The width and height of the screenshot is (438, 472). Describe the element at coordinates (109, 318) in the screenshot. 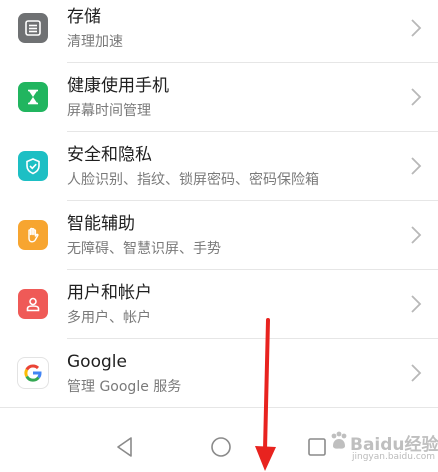

I see `settings-item-subtitle: 多用户、帐户` at that location.